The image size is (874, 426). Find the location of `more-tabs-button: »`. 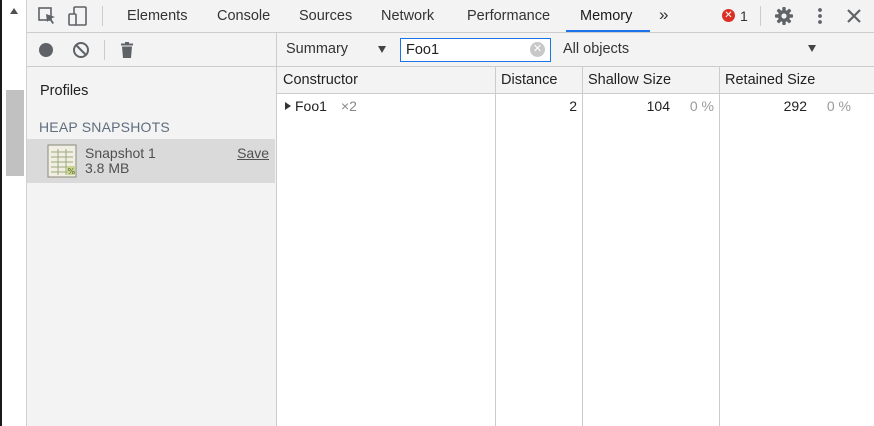

more-tabs-button: » is located at coordinates (663, 16).